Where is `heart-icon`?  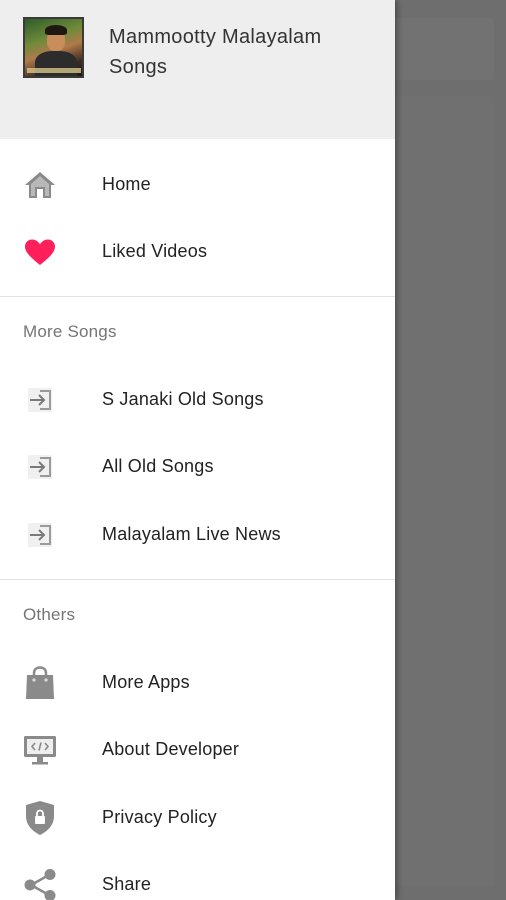
heart-icon is located at coordinates (40, 252).